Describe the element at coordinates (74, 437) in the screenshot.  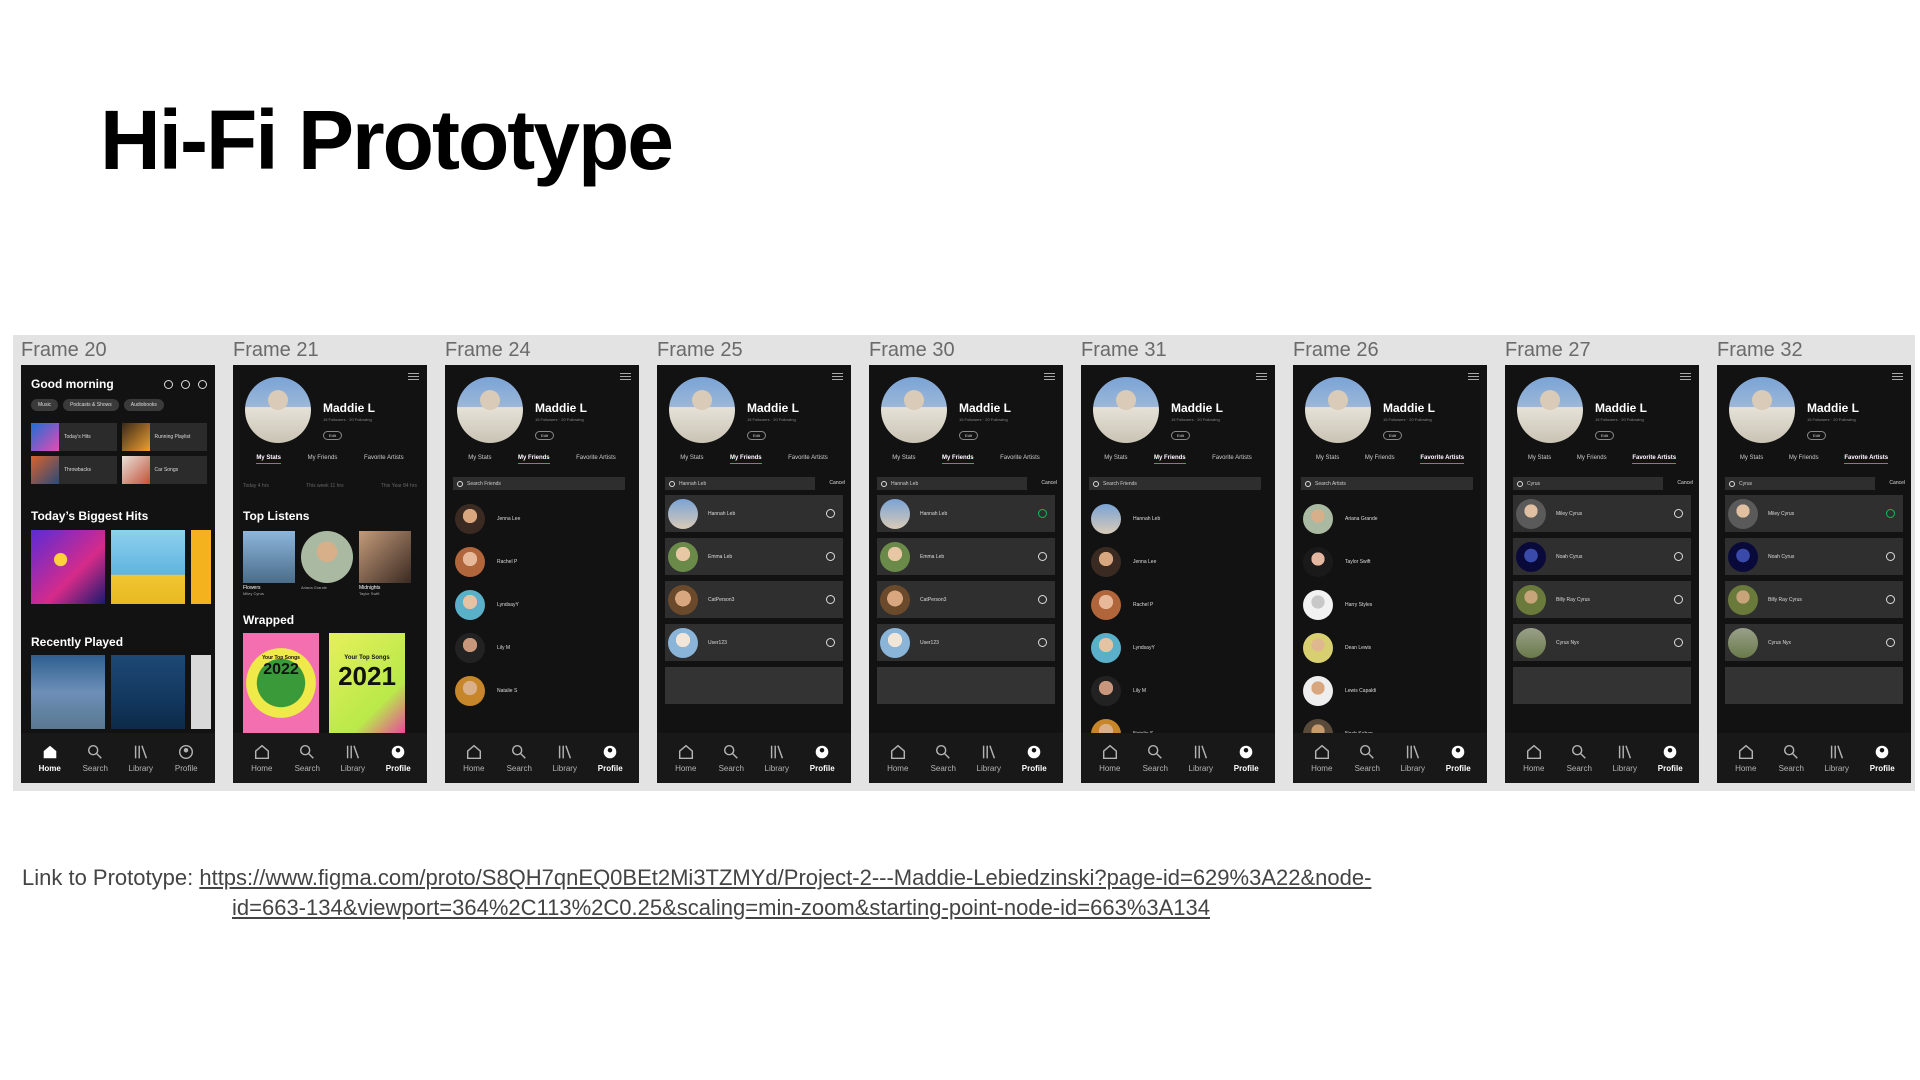
I see `tile-todays-hits: Today's Hits` at that location.